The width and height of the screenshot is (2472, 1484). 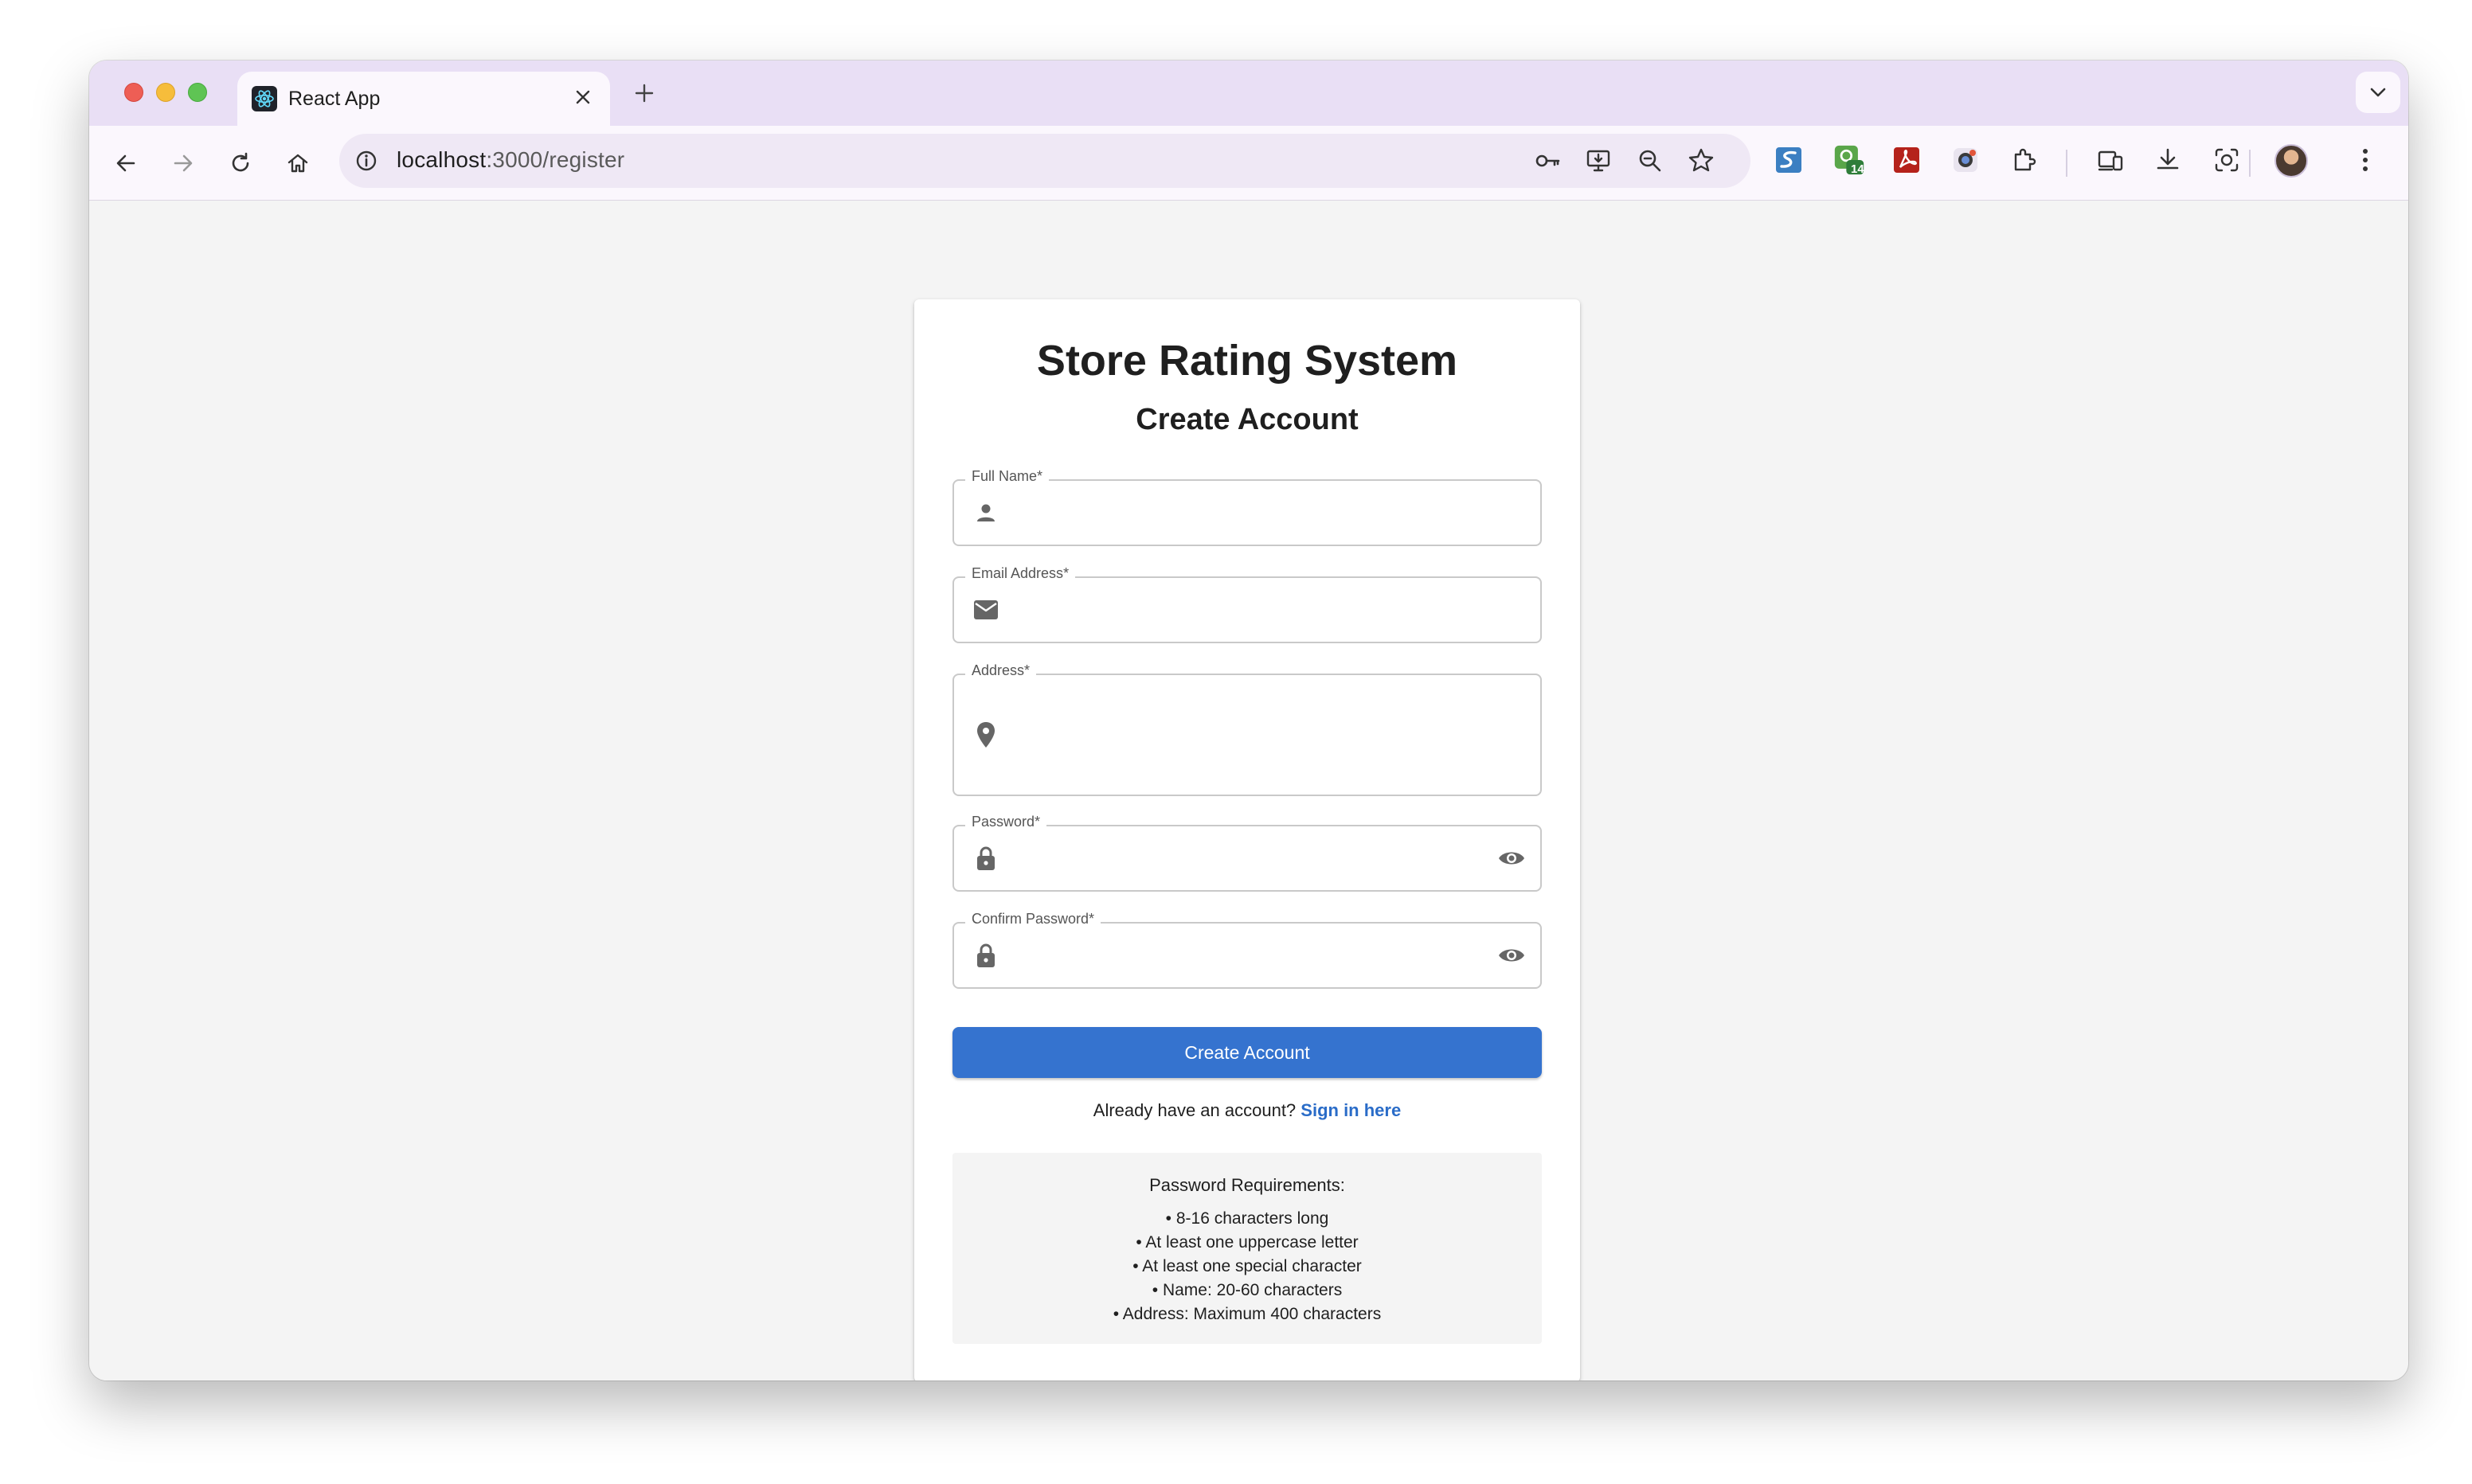 I want to click on site-info-icon, so click(x=366, y=161).